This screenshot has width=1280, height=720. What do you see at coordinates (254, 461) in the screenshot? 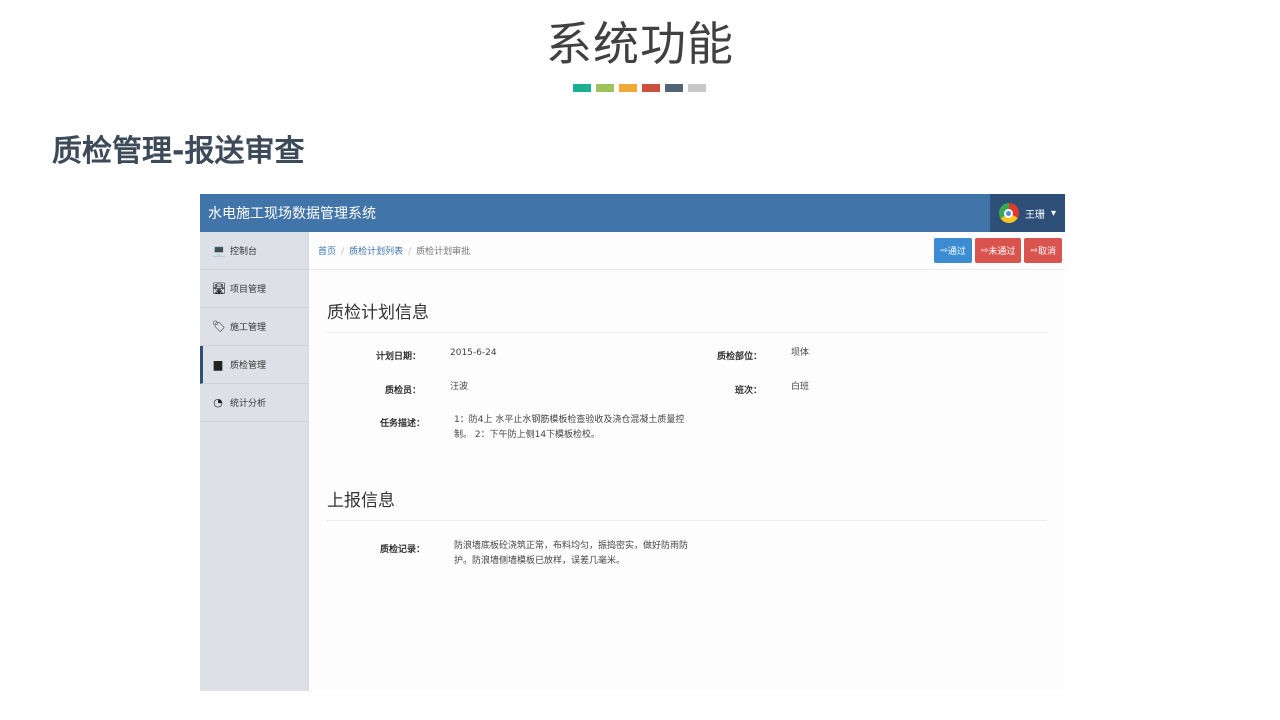
I see `sidebar: 💻 控制台 🛣 项目管理 🏷 施工管理 ▆ 质检管理 ◔ 统计分析` at bounding box center [254, 461].